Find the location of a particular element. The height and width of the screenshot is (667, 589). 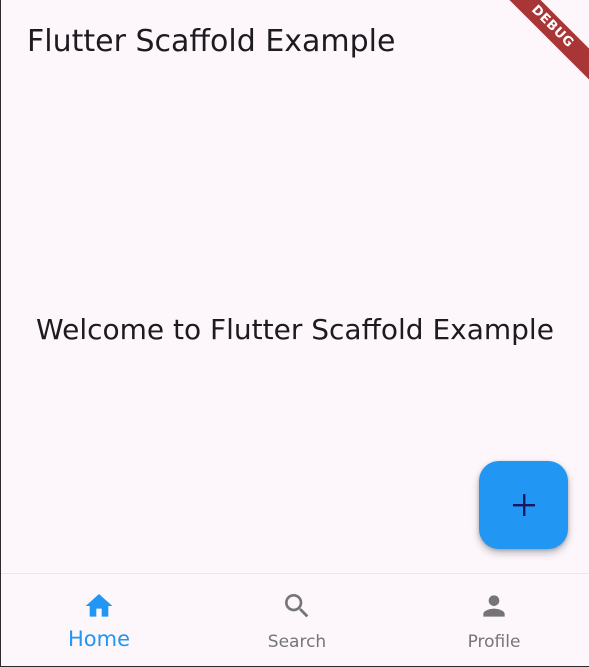

add-icon is located at coordinates (524, 505).